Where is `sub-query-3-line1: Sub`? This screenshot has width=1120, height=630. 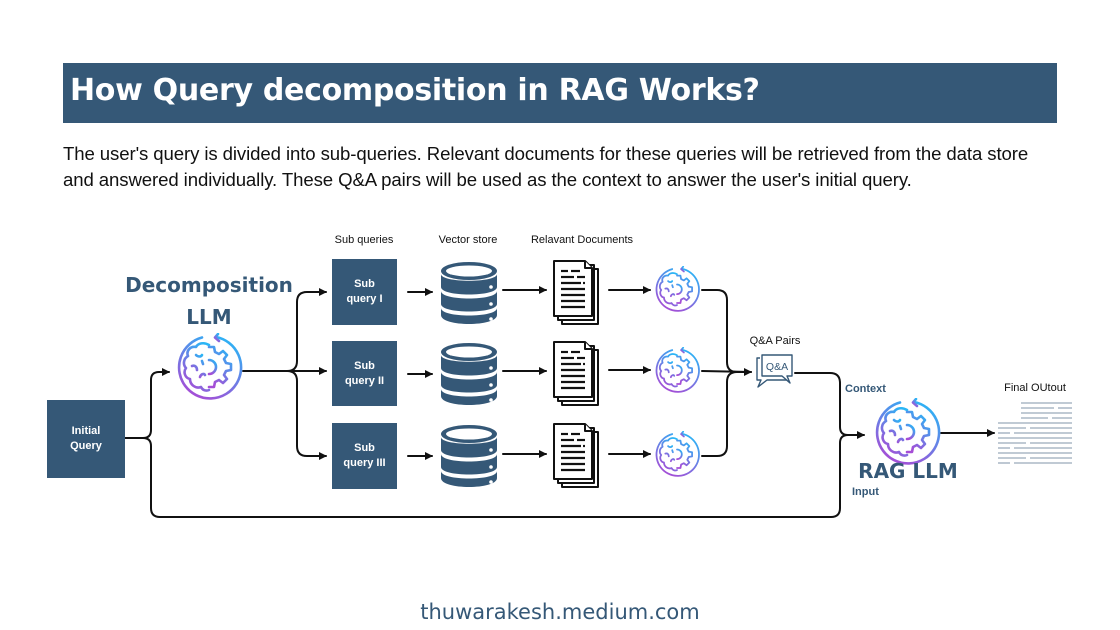
sub-query-3-line1: Sub is located at coordinates (364, 448).